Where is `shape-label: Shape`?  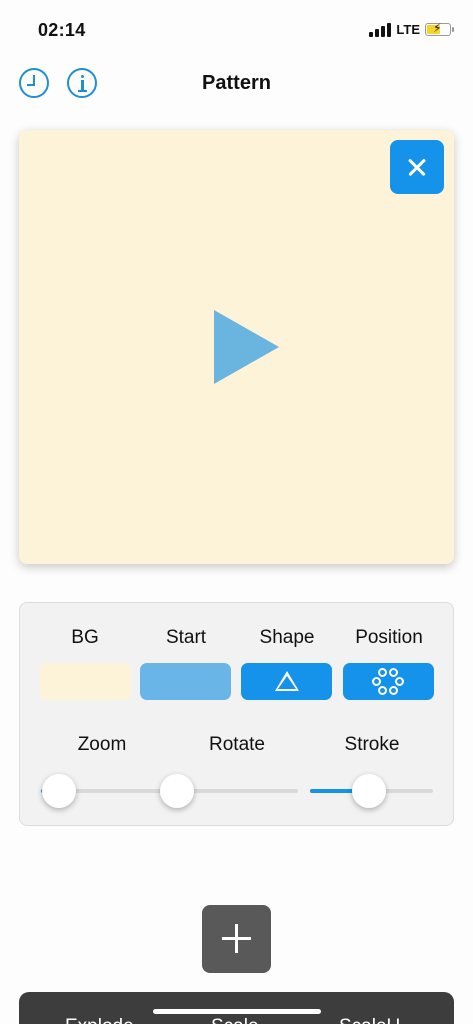 shape-label: Shape is located at coordinates (287, 637).